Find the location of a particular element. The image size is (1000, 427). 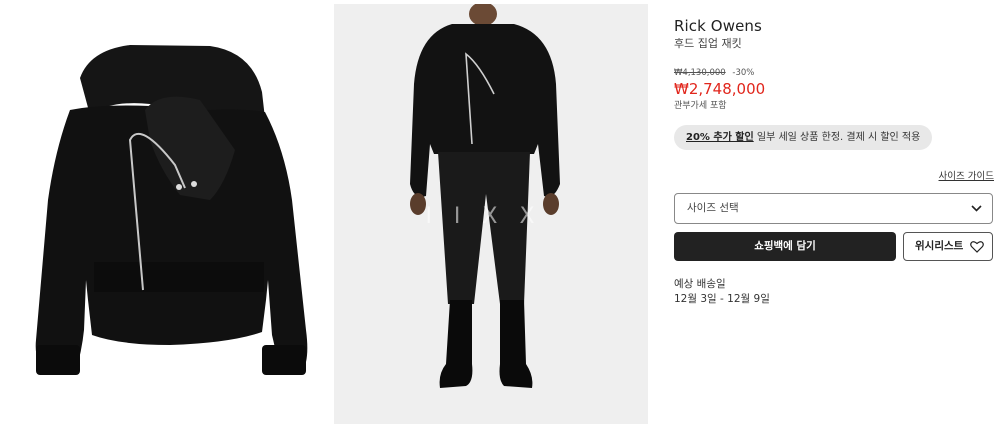

delivery-label: 예상 배송일 is located at coordinates (700, 284).